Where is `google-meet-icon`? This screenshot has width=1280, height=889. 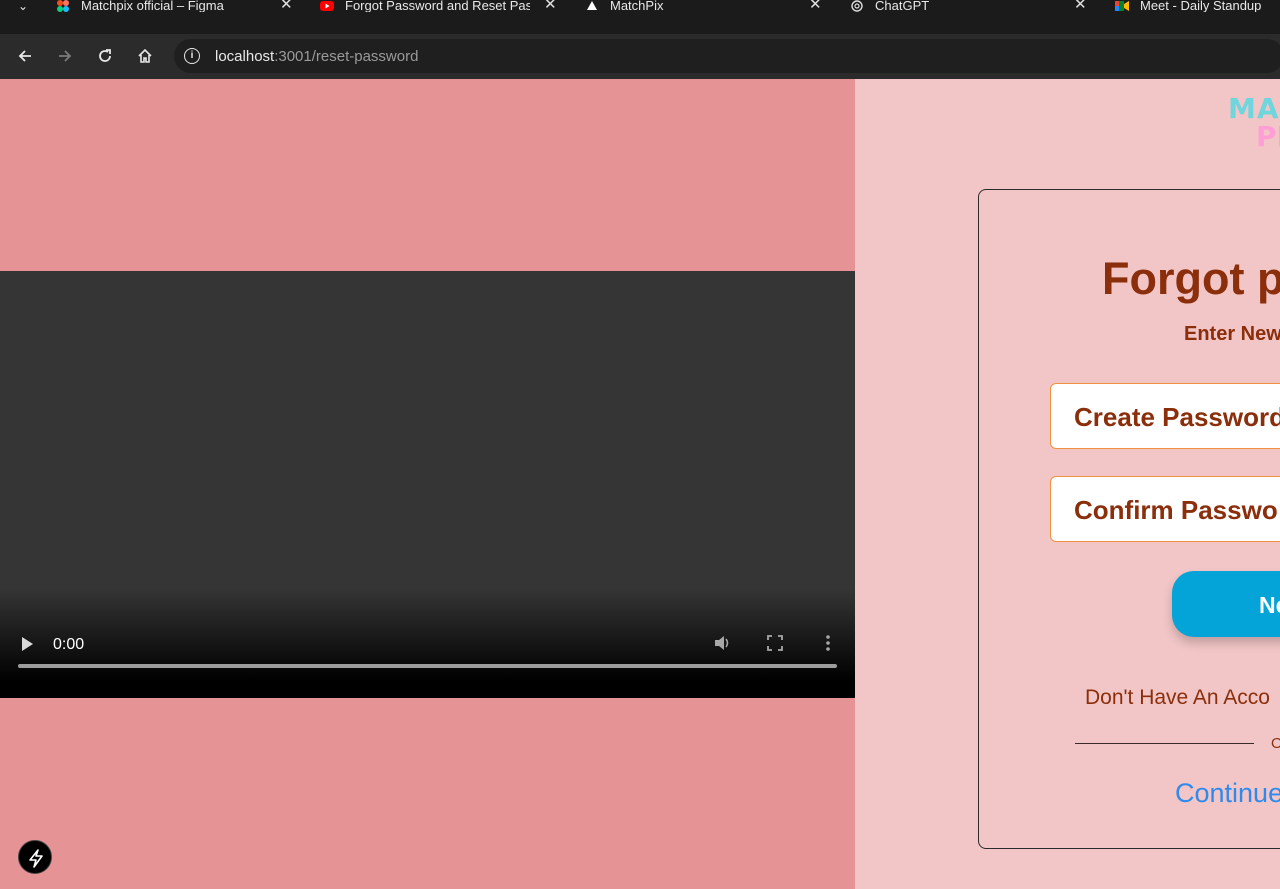
google-meet-icon is located at coordinates (1122, 6).